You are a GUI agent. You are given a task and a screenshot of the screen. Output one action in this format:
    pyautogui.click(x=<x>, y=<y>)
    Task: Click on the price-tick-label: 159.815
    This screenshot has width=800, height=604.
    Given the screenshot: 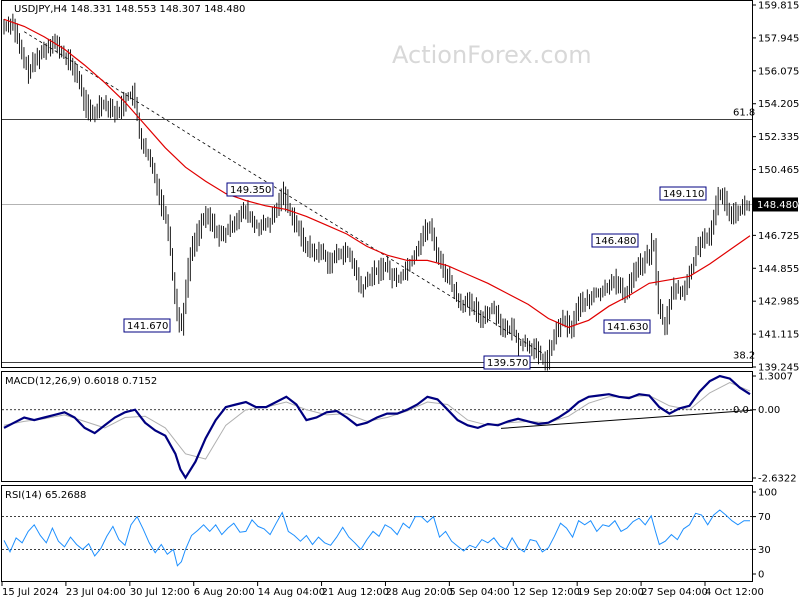 What is the action you would take?
    pyautogui.click(x=778, y=6)
    